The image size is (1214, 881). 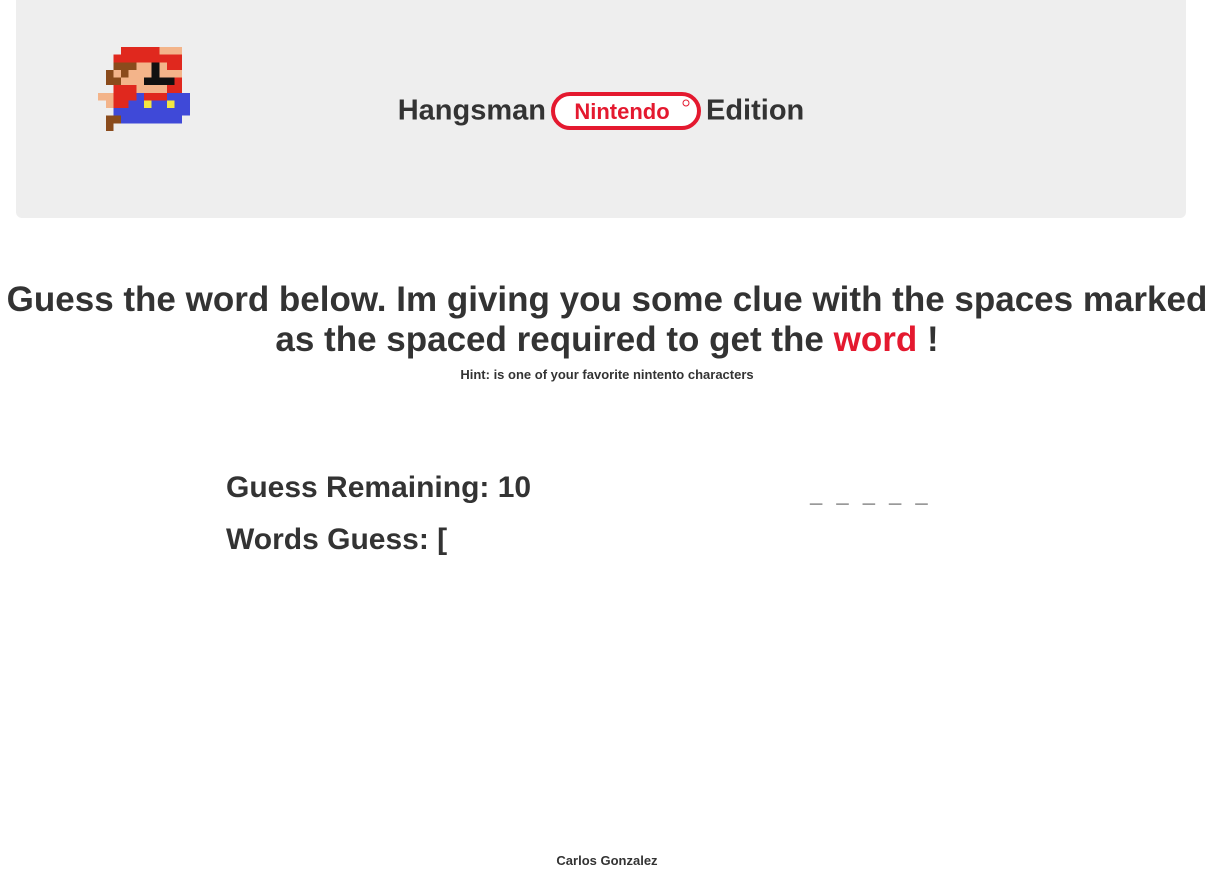 What do you see at coordinates (755, 110) in the screenshot?
I see `title-suffix: Edition` at bounding box center [755, 110].